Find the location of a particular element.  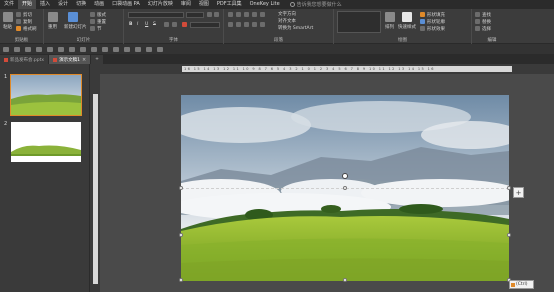

underline-button: U is located at coordinates (146, 24).